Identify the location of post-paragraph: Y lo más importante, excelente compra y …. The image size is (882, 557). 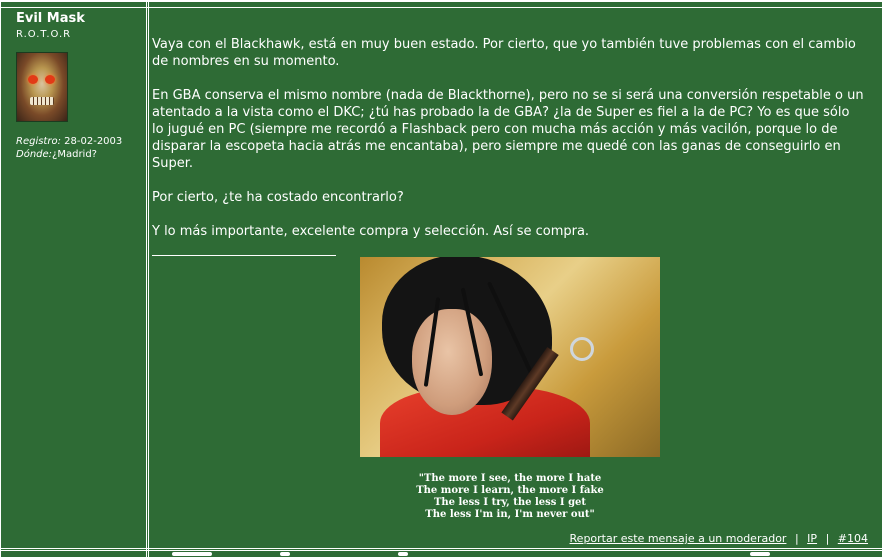
(371, 231).